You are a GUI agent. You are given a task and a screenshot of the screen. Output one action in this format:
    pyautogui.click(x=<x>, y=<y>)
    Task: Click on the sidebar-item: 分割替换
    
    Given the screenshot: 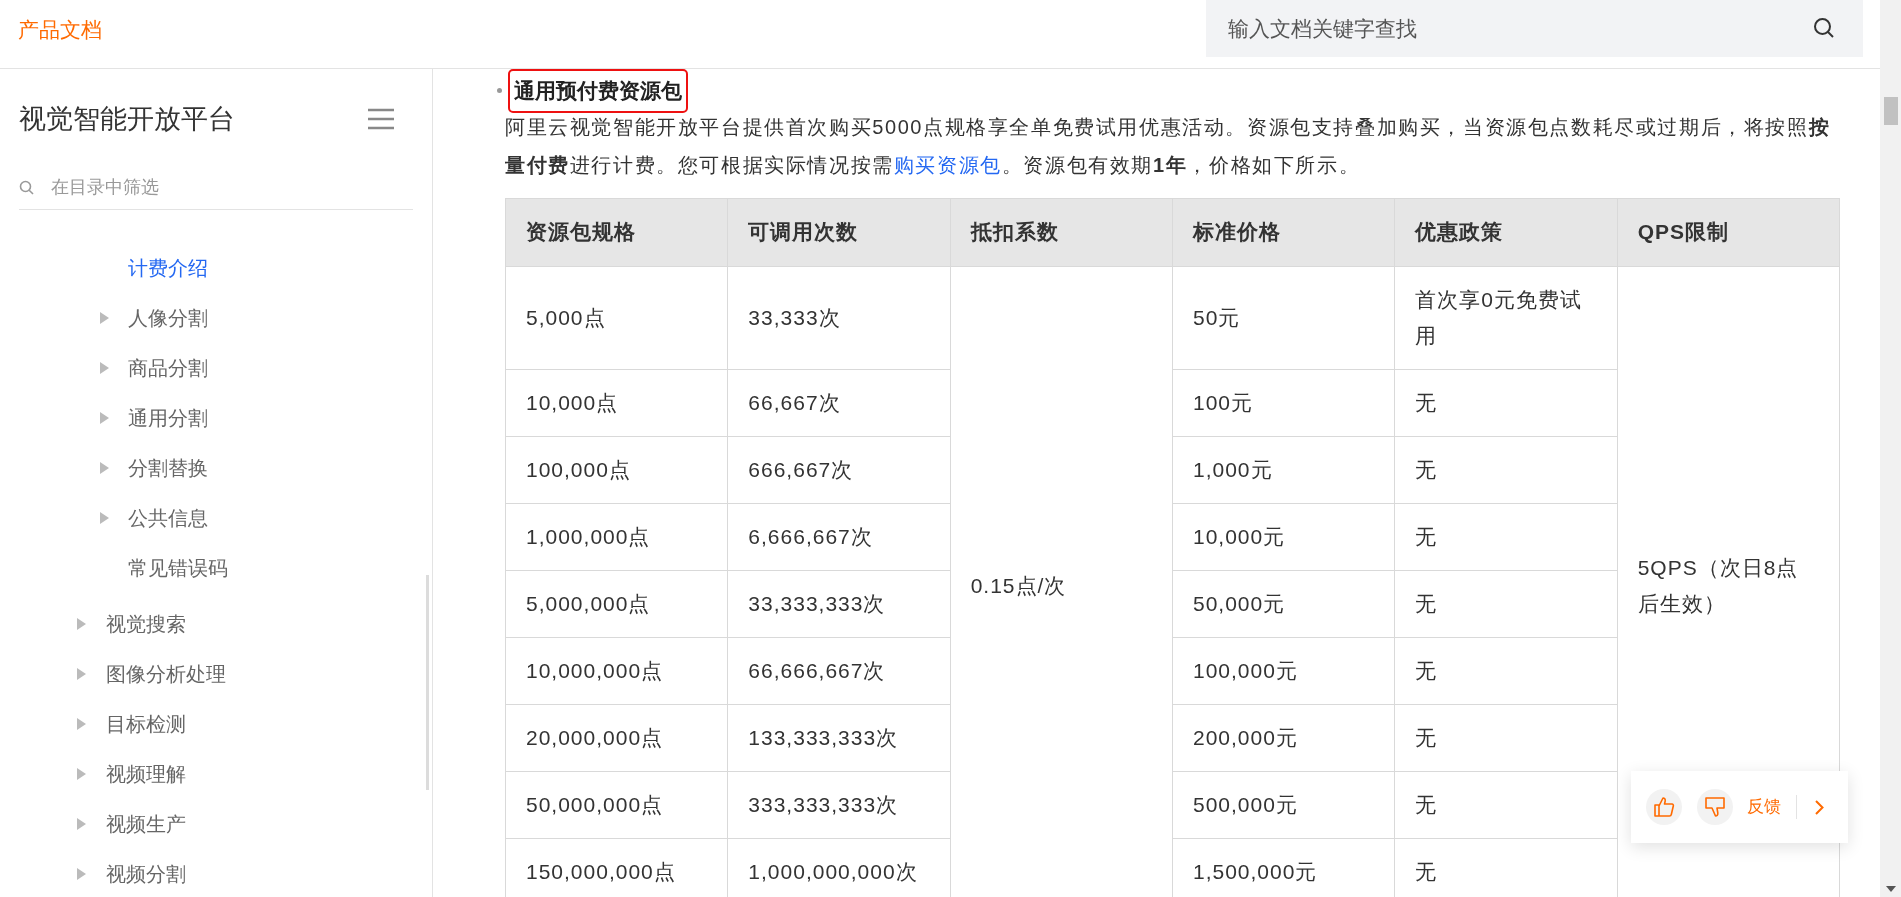 What is the action you would take?
    pyautogui.click(x=168, y=468)
    